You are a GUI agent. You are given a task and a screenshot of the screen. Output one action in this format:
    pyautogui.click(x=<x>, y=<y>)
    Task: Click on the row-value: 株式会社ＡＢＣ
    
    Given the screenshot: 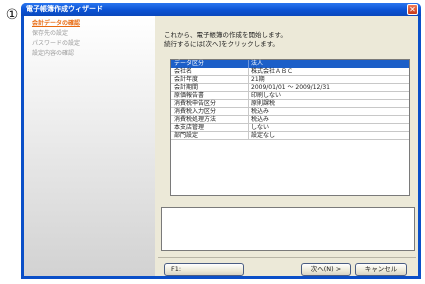 What is the action you would take?
    pyautogui.click(x=272, y=71)
    